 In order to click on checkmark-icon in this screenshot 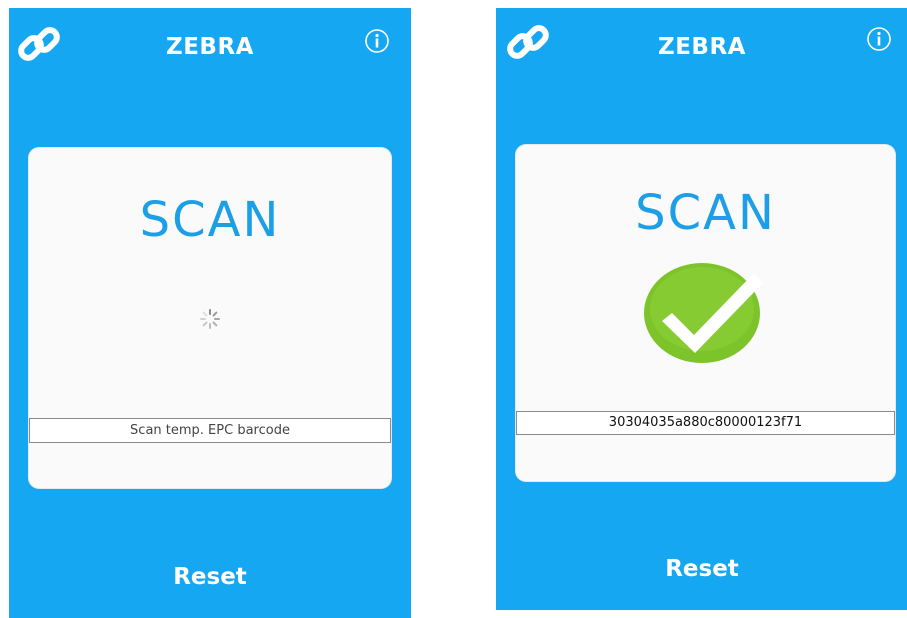, I will do `click(703, 313)`.